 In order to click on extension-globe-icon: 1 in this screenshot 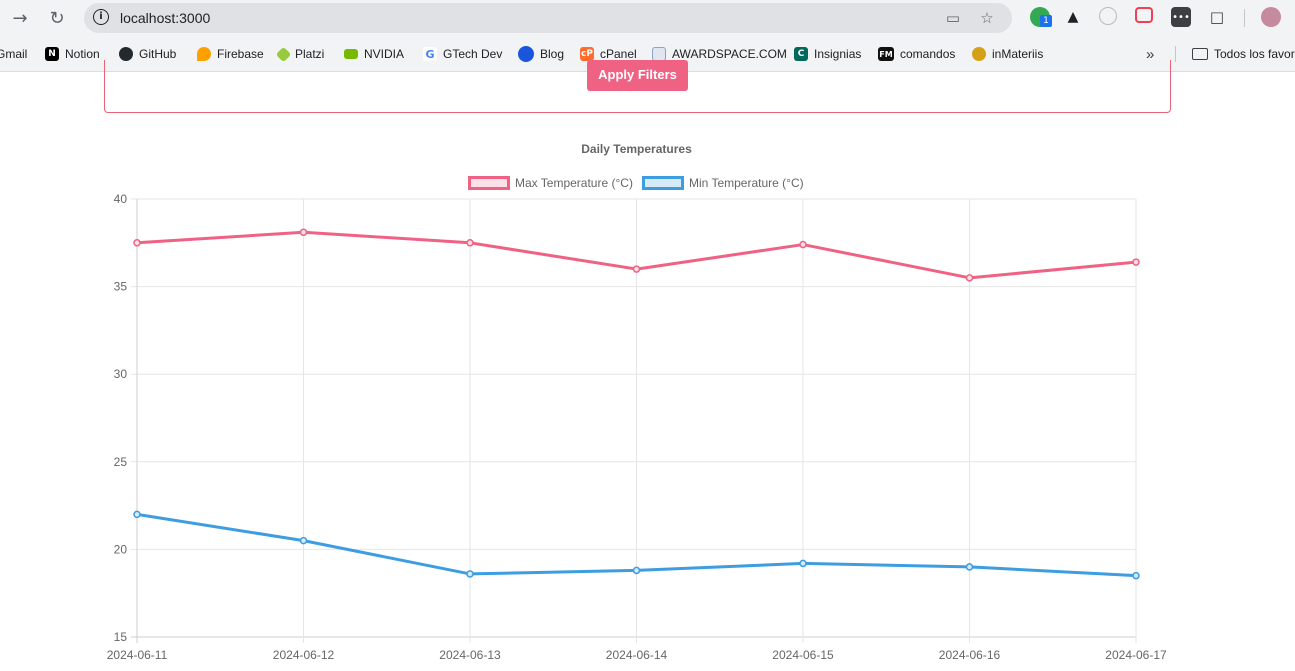, I will do `click(1041, 17)`.